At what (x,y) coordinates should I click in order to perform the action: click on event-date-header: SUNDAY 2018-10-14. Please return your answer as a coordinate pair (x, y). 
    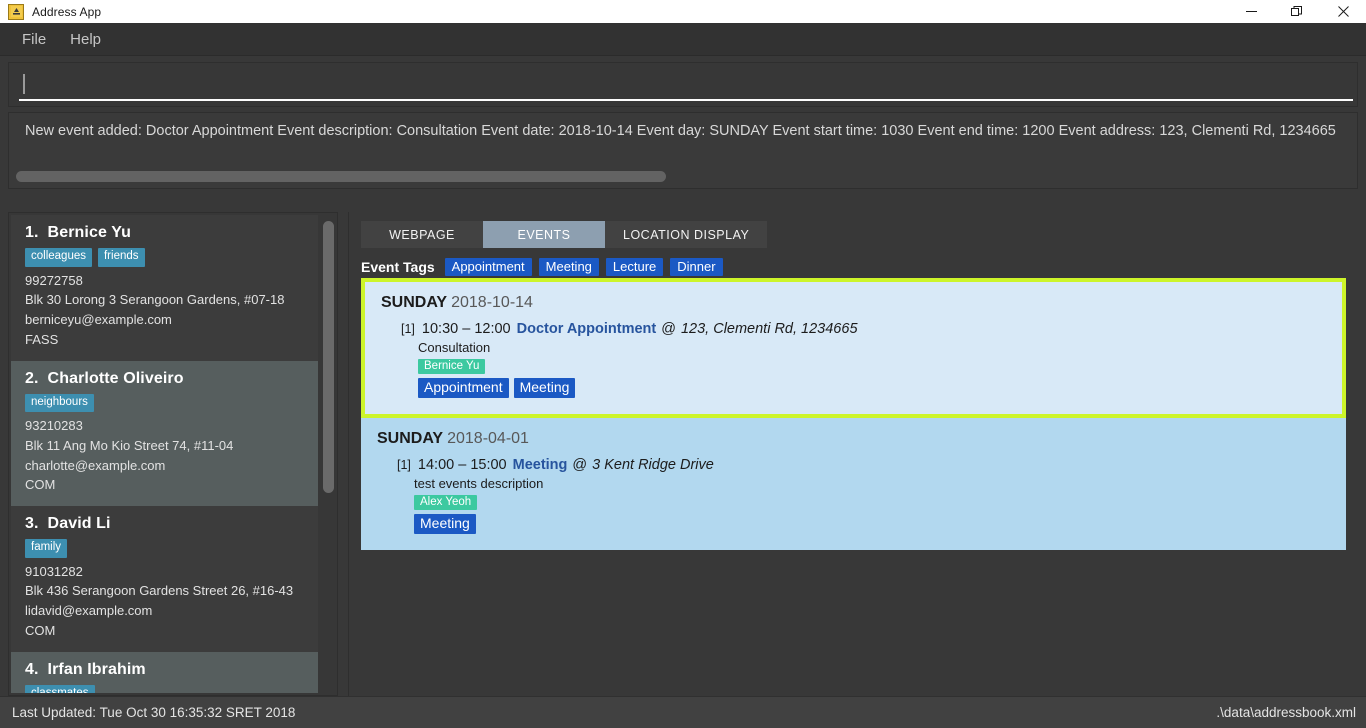
    Looking at the image, I should click on (853, 303).